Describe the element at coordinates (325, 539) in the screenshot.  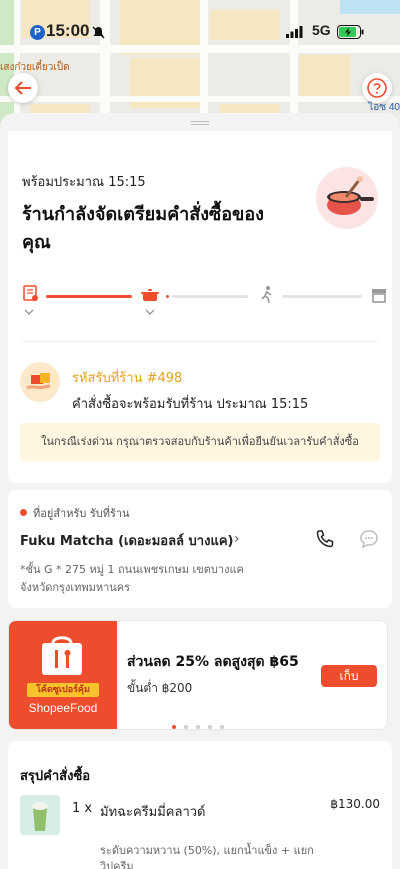
I see `phone-button` at that location.